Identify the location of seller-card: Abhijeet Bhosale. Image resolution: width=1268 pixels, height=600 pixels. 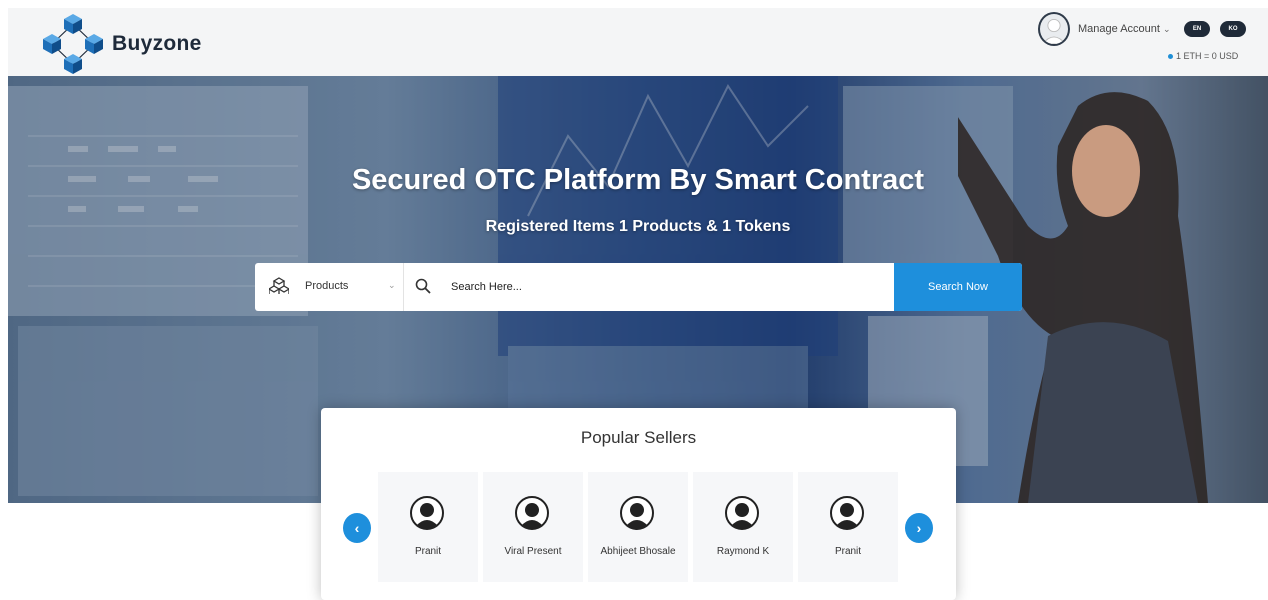
(638, 527).